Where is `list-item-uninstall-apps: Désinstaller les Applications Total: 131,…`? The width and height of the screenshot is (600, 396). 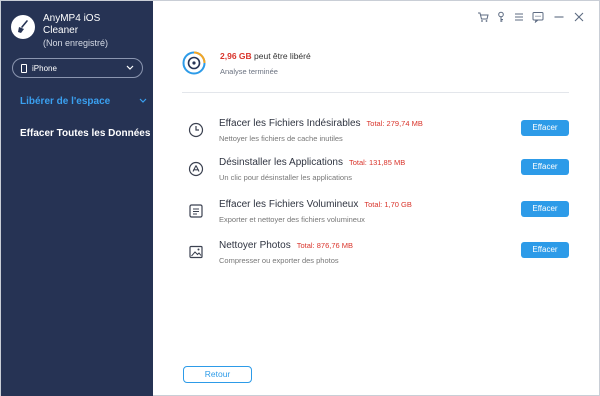 list-item-uninstall-apps: Désinstaller les Applications Total: 131,… is located at coordinates (377, 175).